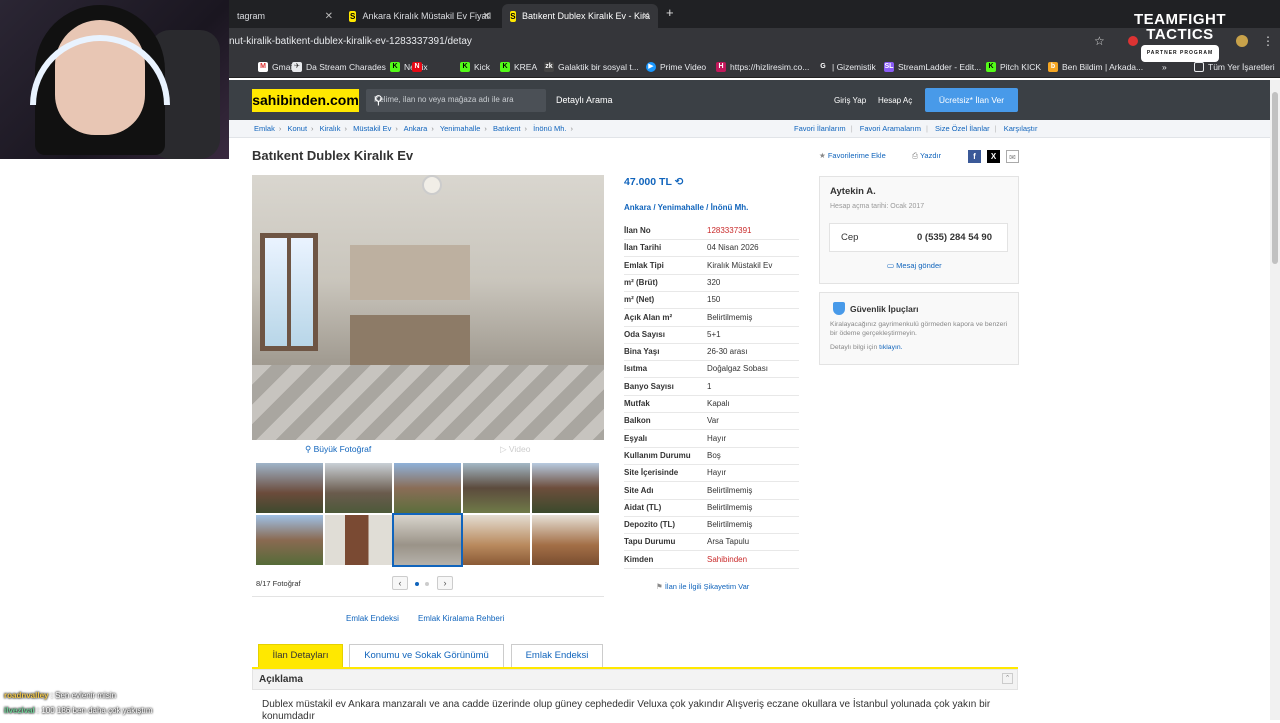 The height and width of the screenshot is (723, 1280). What do you see at coordinates (400, 583) in the screenshot?
I see `prev-photos-icon: ‹` at bounding box center [400, 583].